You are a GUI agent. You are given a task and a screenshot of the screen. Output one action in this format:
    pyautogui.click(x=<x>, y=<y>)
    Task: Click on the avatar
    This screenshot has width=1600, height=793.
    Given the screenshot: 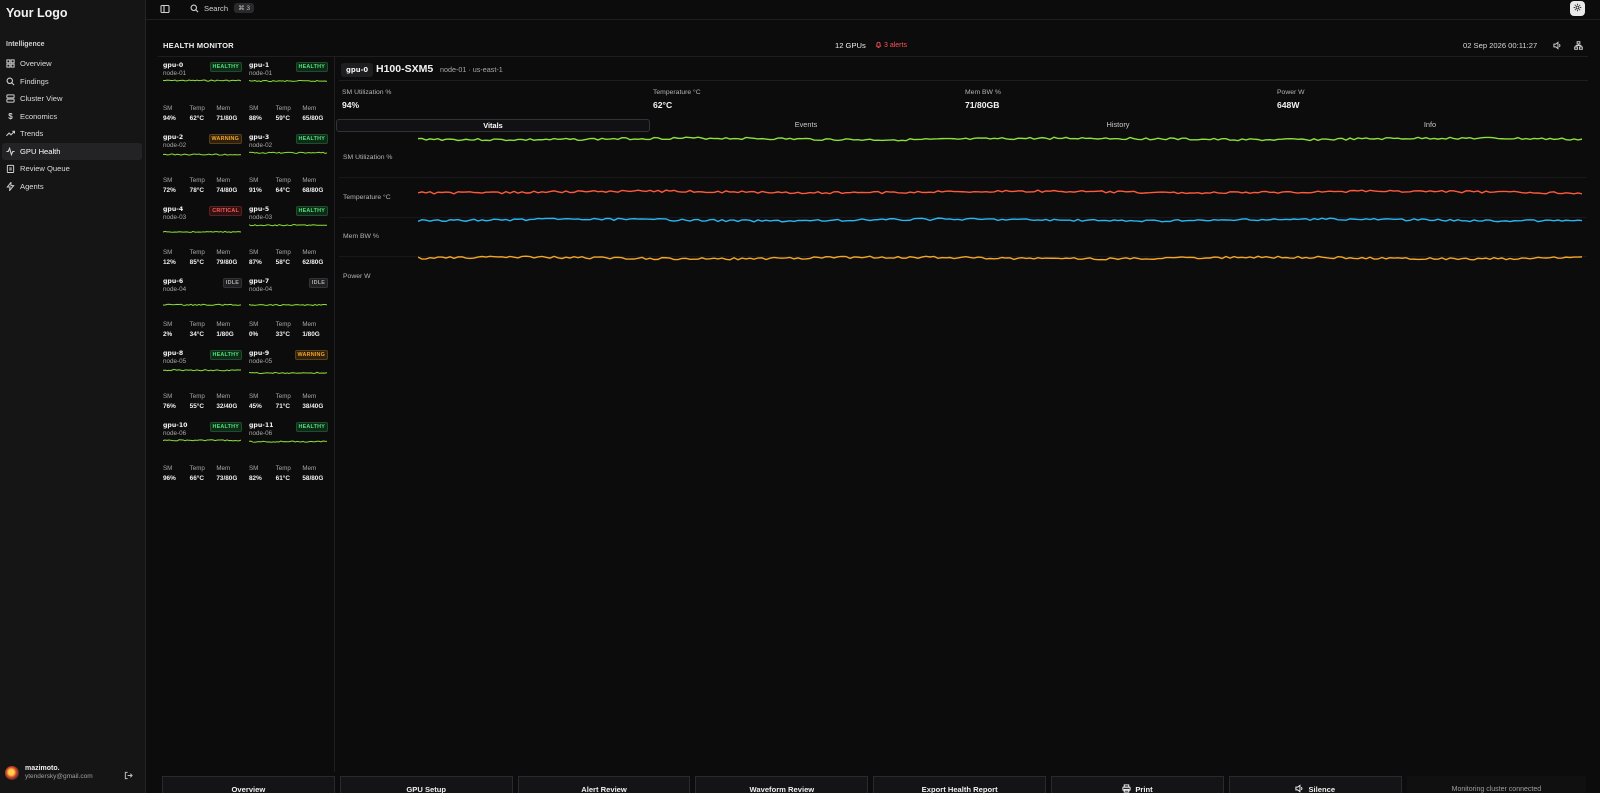 What is the action you would take?
    pyautogui.click(x=12, y=772)
    